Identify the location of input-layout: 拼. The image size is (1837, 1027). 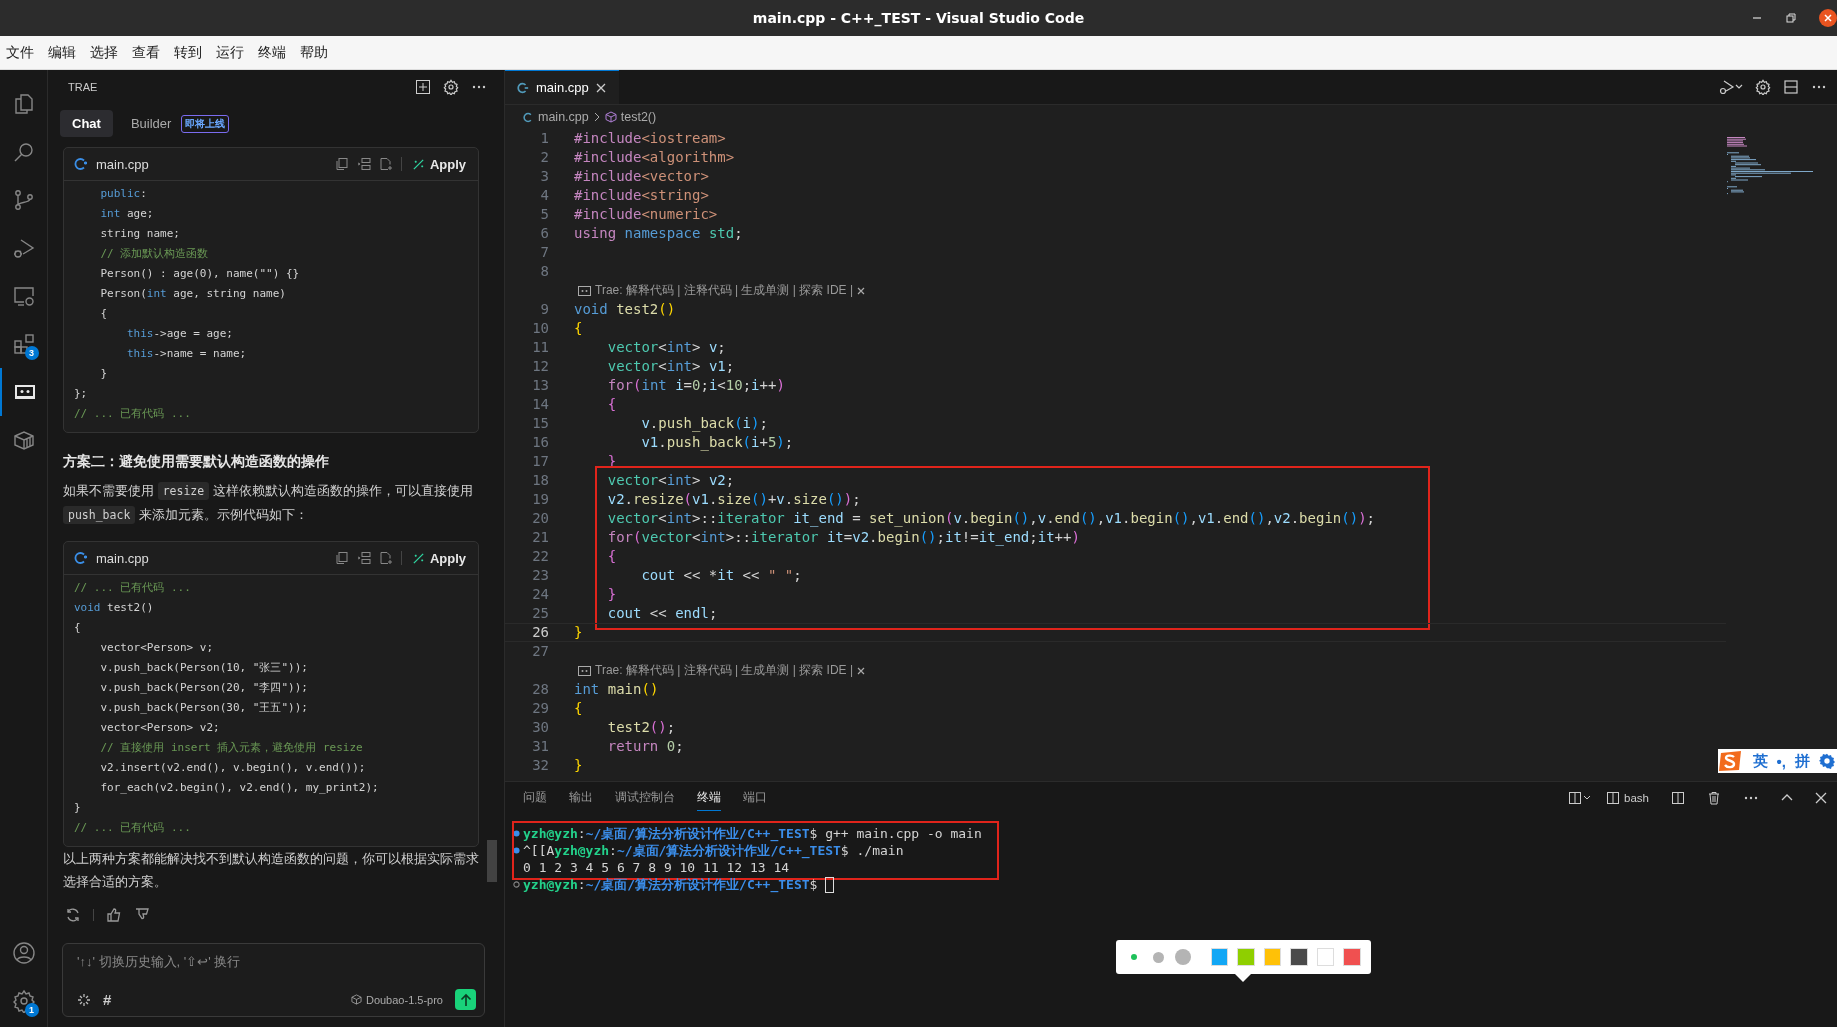
(1802, 761).